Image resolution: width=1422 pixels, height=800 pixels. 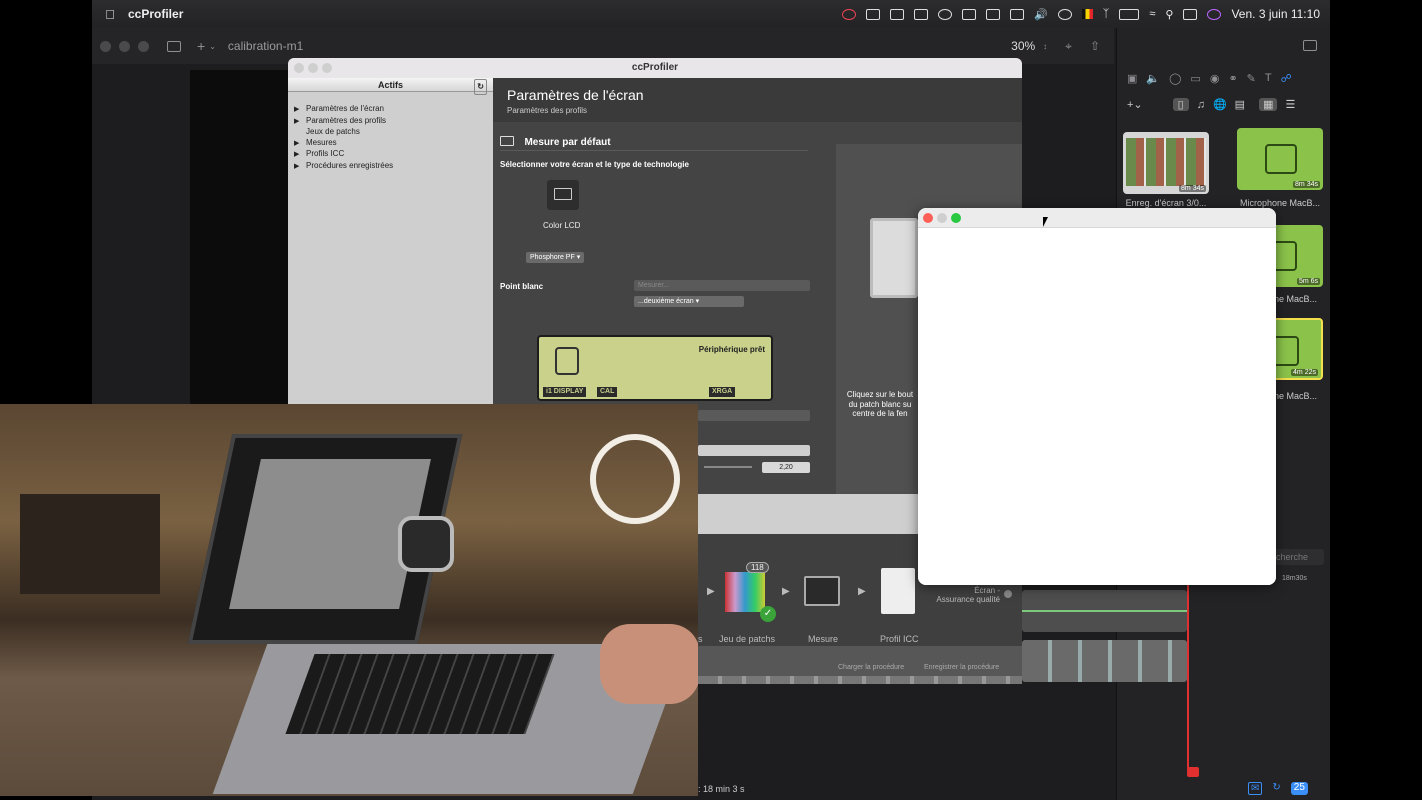 I want to click on second-screen-select: ...deuxième écran ▾, so click(x=689, y=301).